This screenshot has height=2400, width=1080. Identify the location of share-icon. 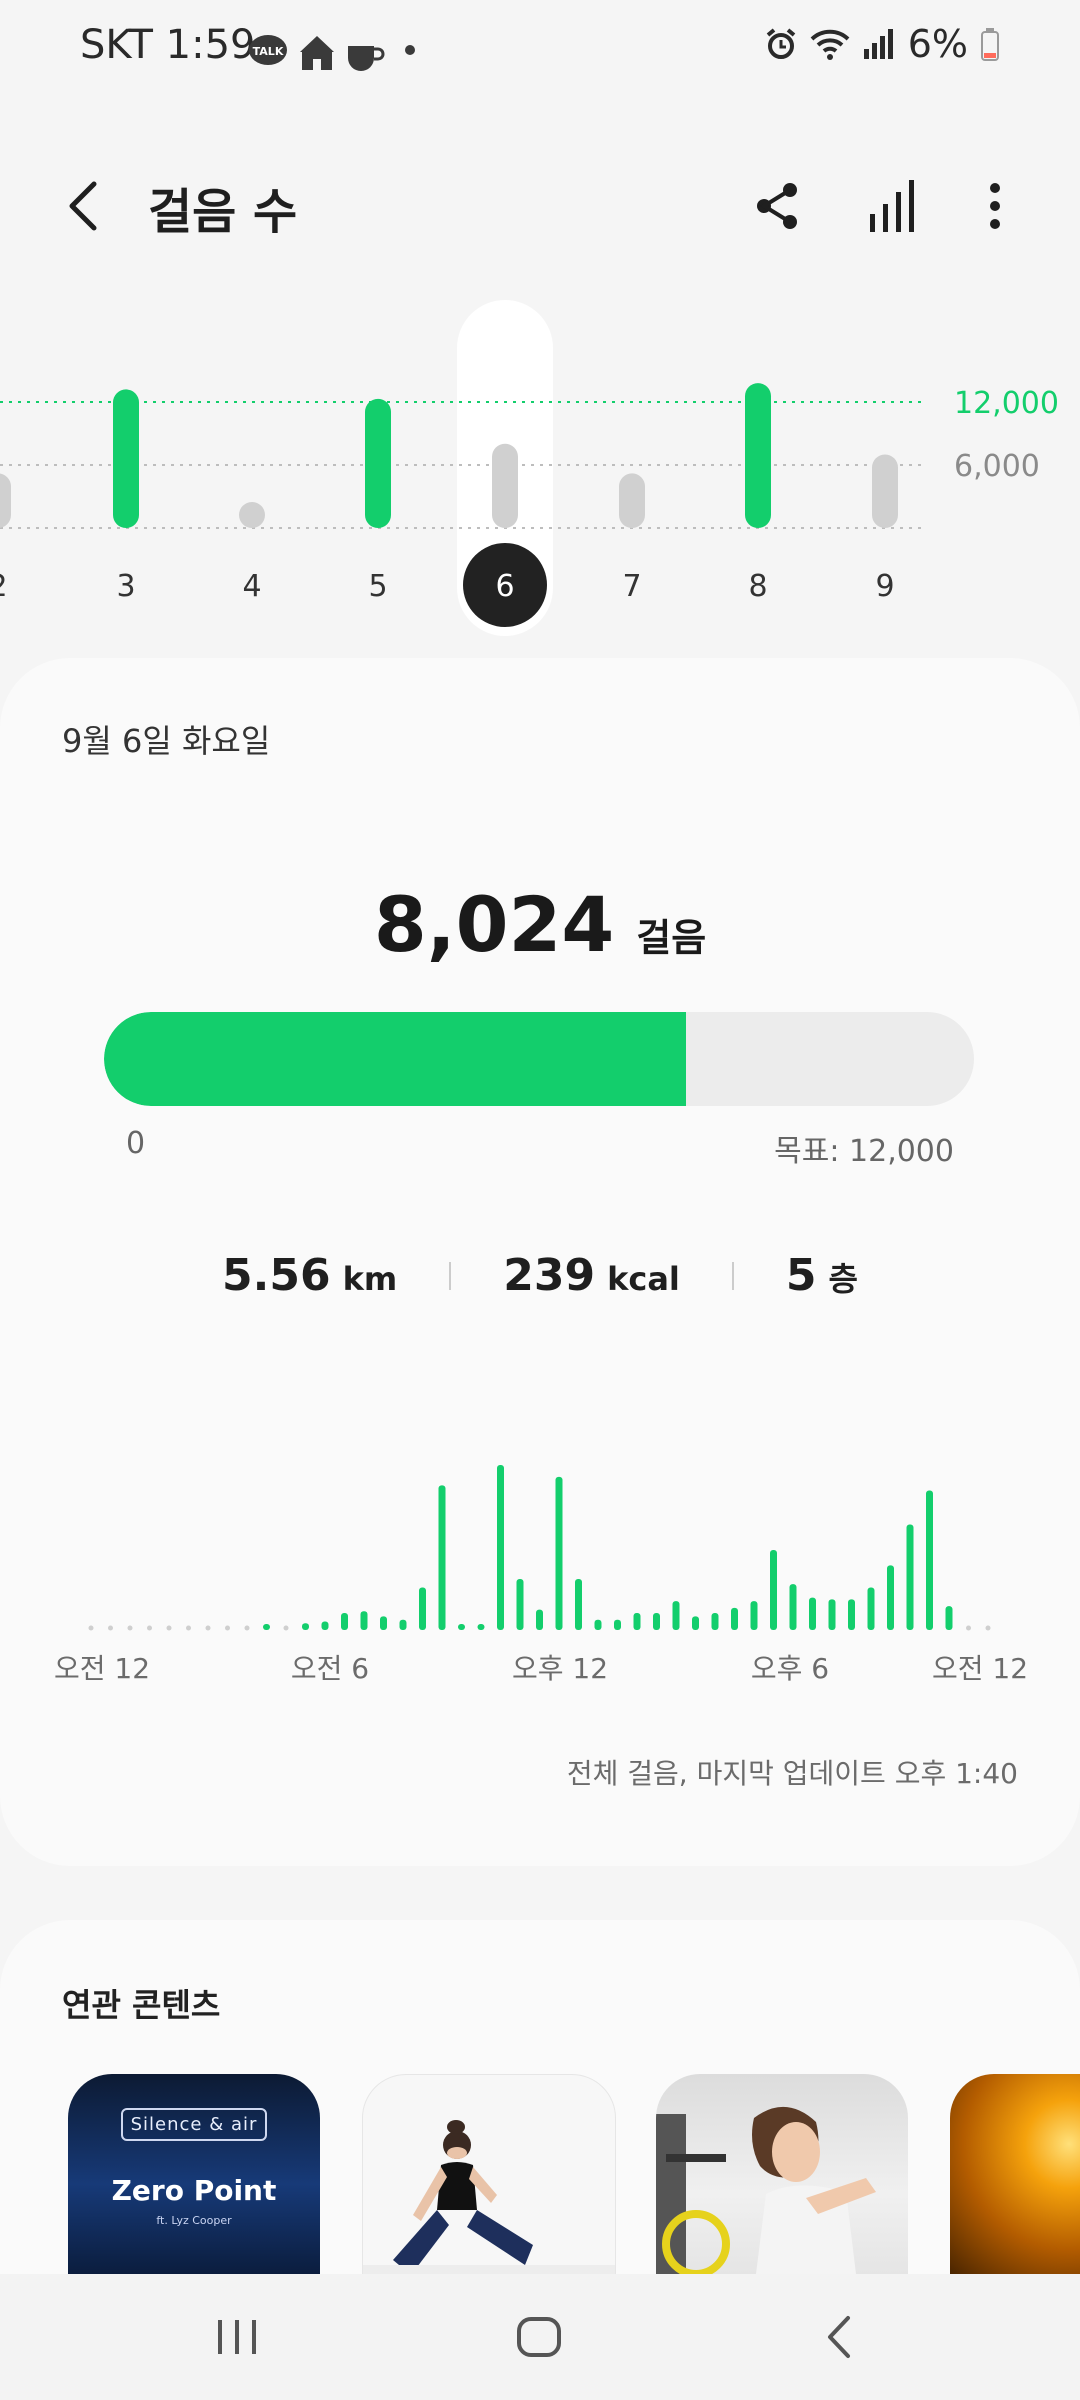
(778, 206).